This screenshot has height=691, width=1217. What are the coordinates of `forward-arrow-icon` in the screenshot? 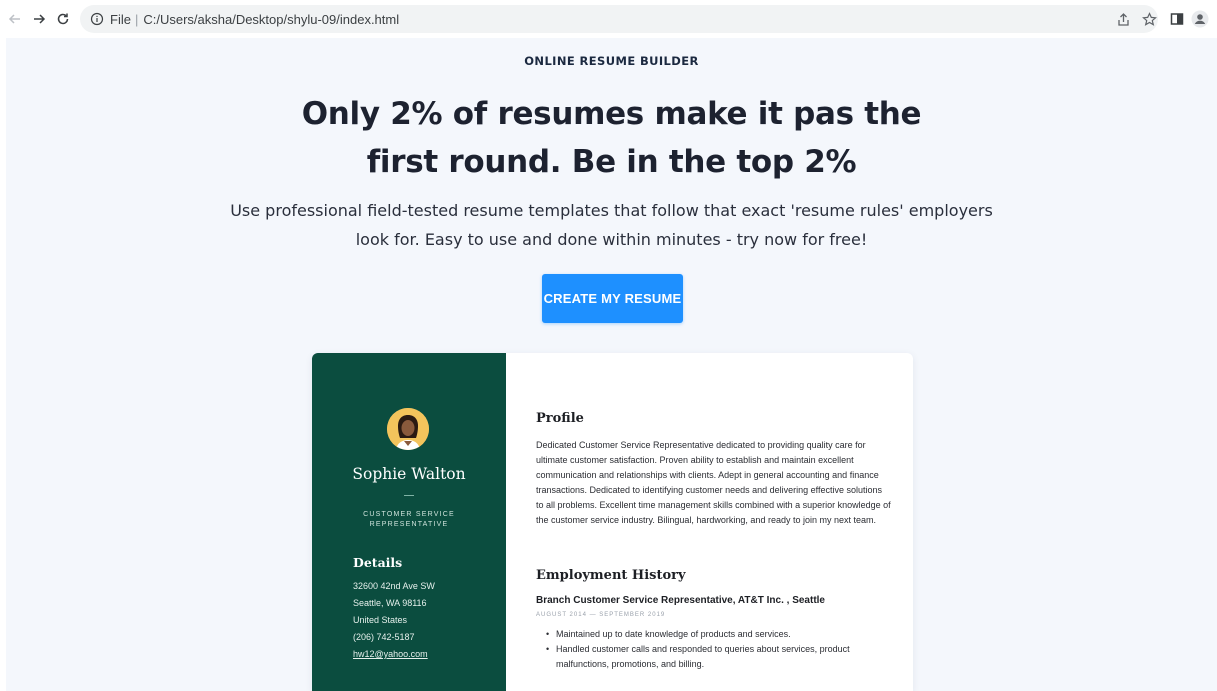 It's located at (39, 19).